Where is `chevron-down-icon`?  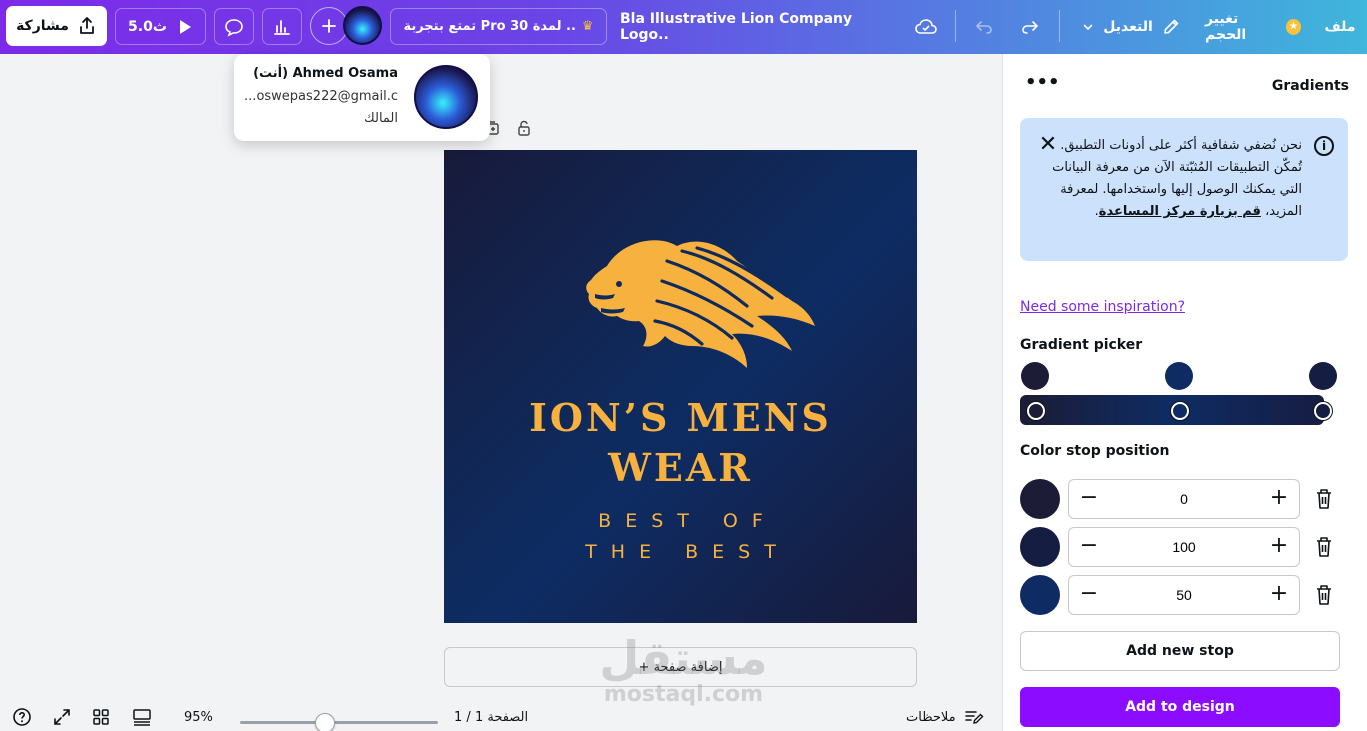
chevron-down-icon is located at coordinates (1088, 26).